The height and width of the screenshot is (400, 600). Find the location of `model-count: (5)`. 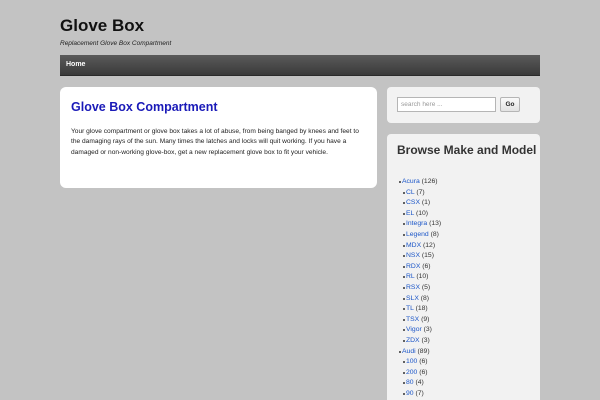

model-count: (5) is located at coordinates (426, 287).